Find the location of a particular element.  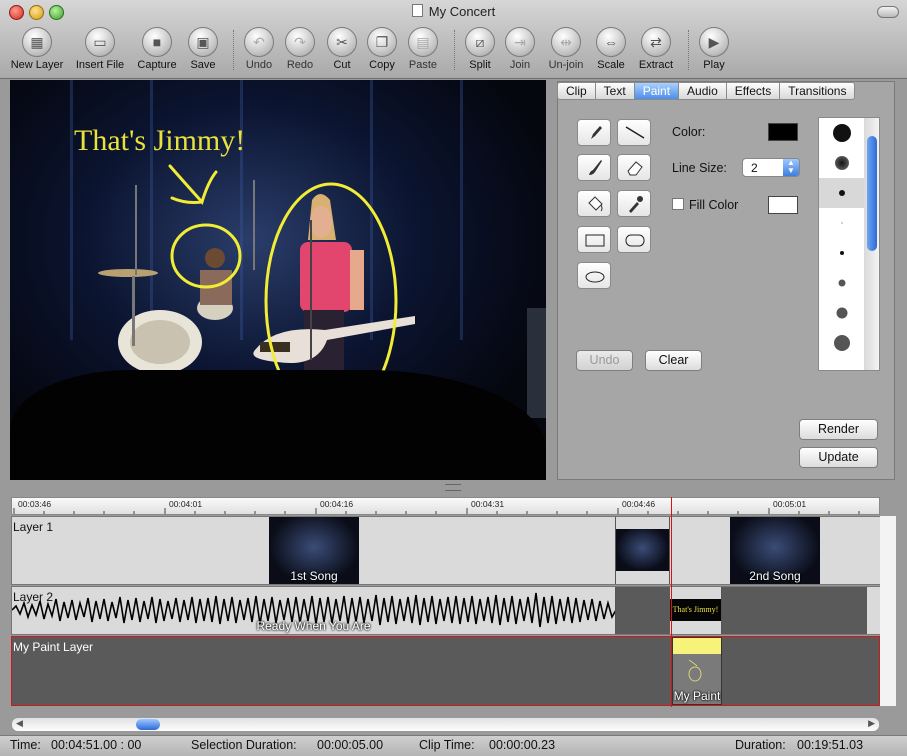

stroke-color-well is located at coordinates (783, 132).